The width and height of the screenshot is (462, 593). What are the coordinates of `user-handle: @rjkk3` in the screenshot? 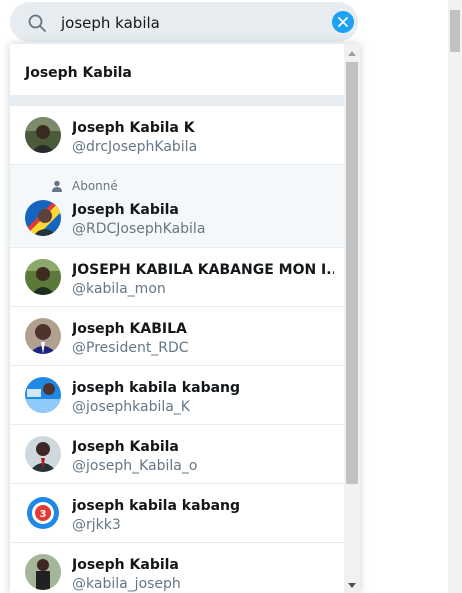 It's located at (96, 525).